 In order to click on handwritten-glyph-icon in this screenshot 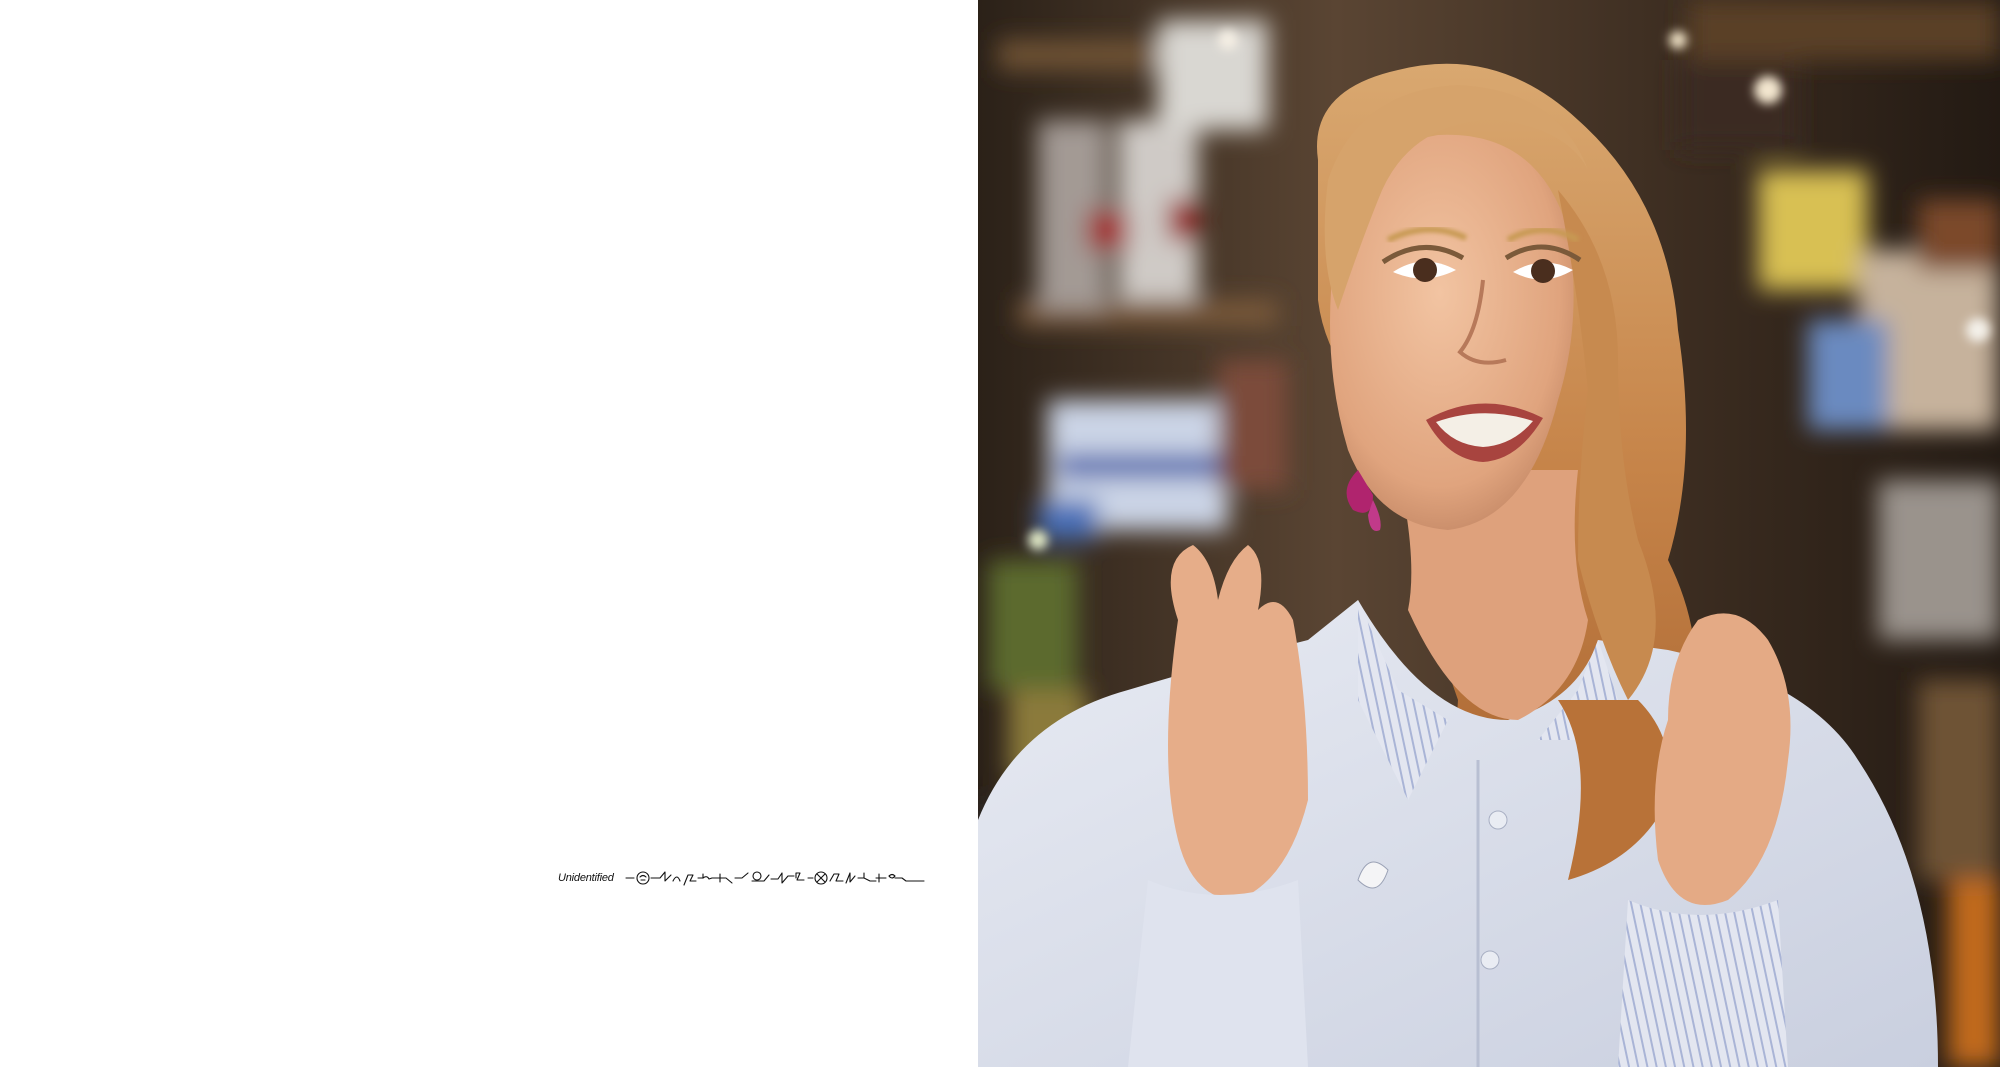, I will do `click(775, 878)`.